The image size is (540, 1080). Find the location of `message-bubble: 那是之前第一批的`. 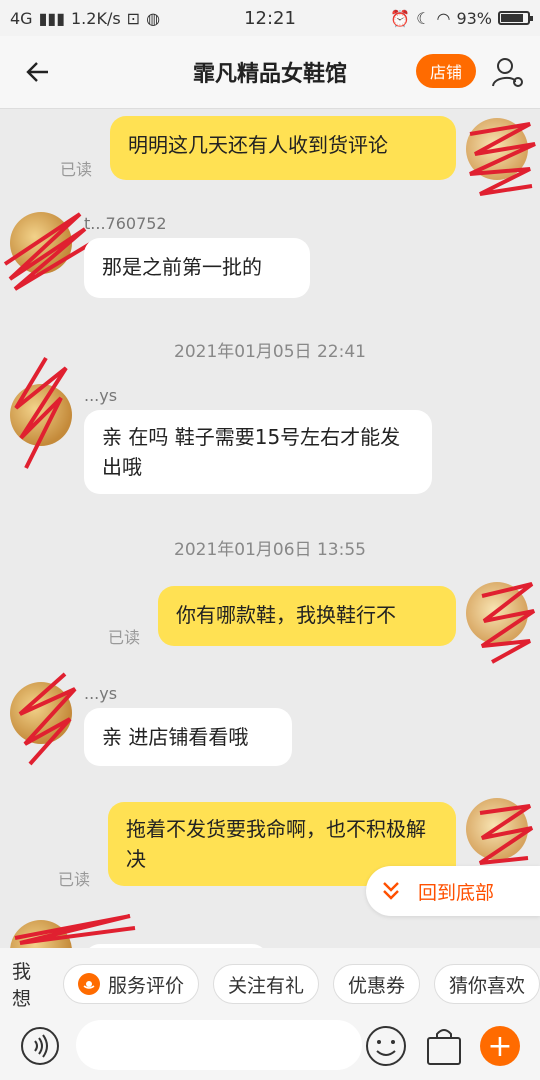

message-bubble: 那是之前第一批的 is located at coordinates (197, 268).